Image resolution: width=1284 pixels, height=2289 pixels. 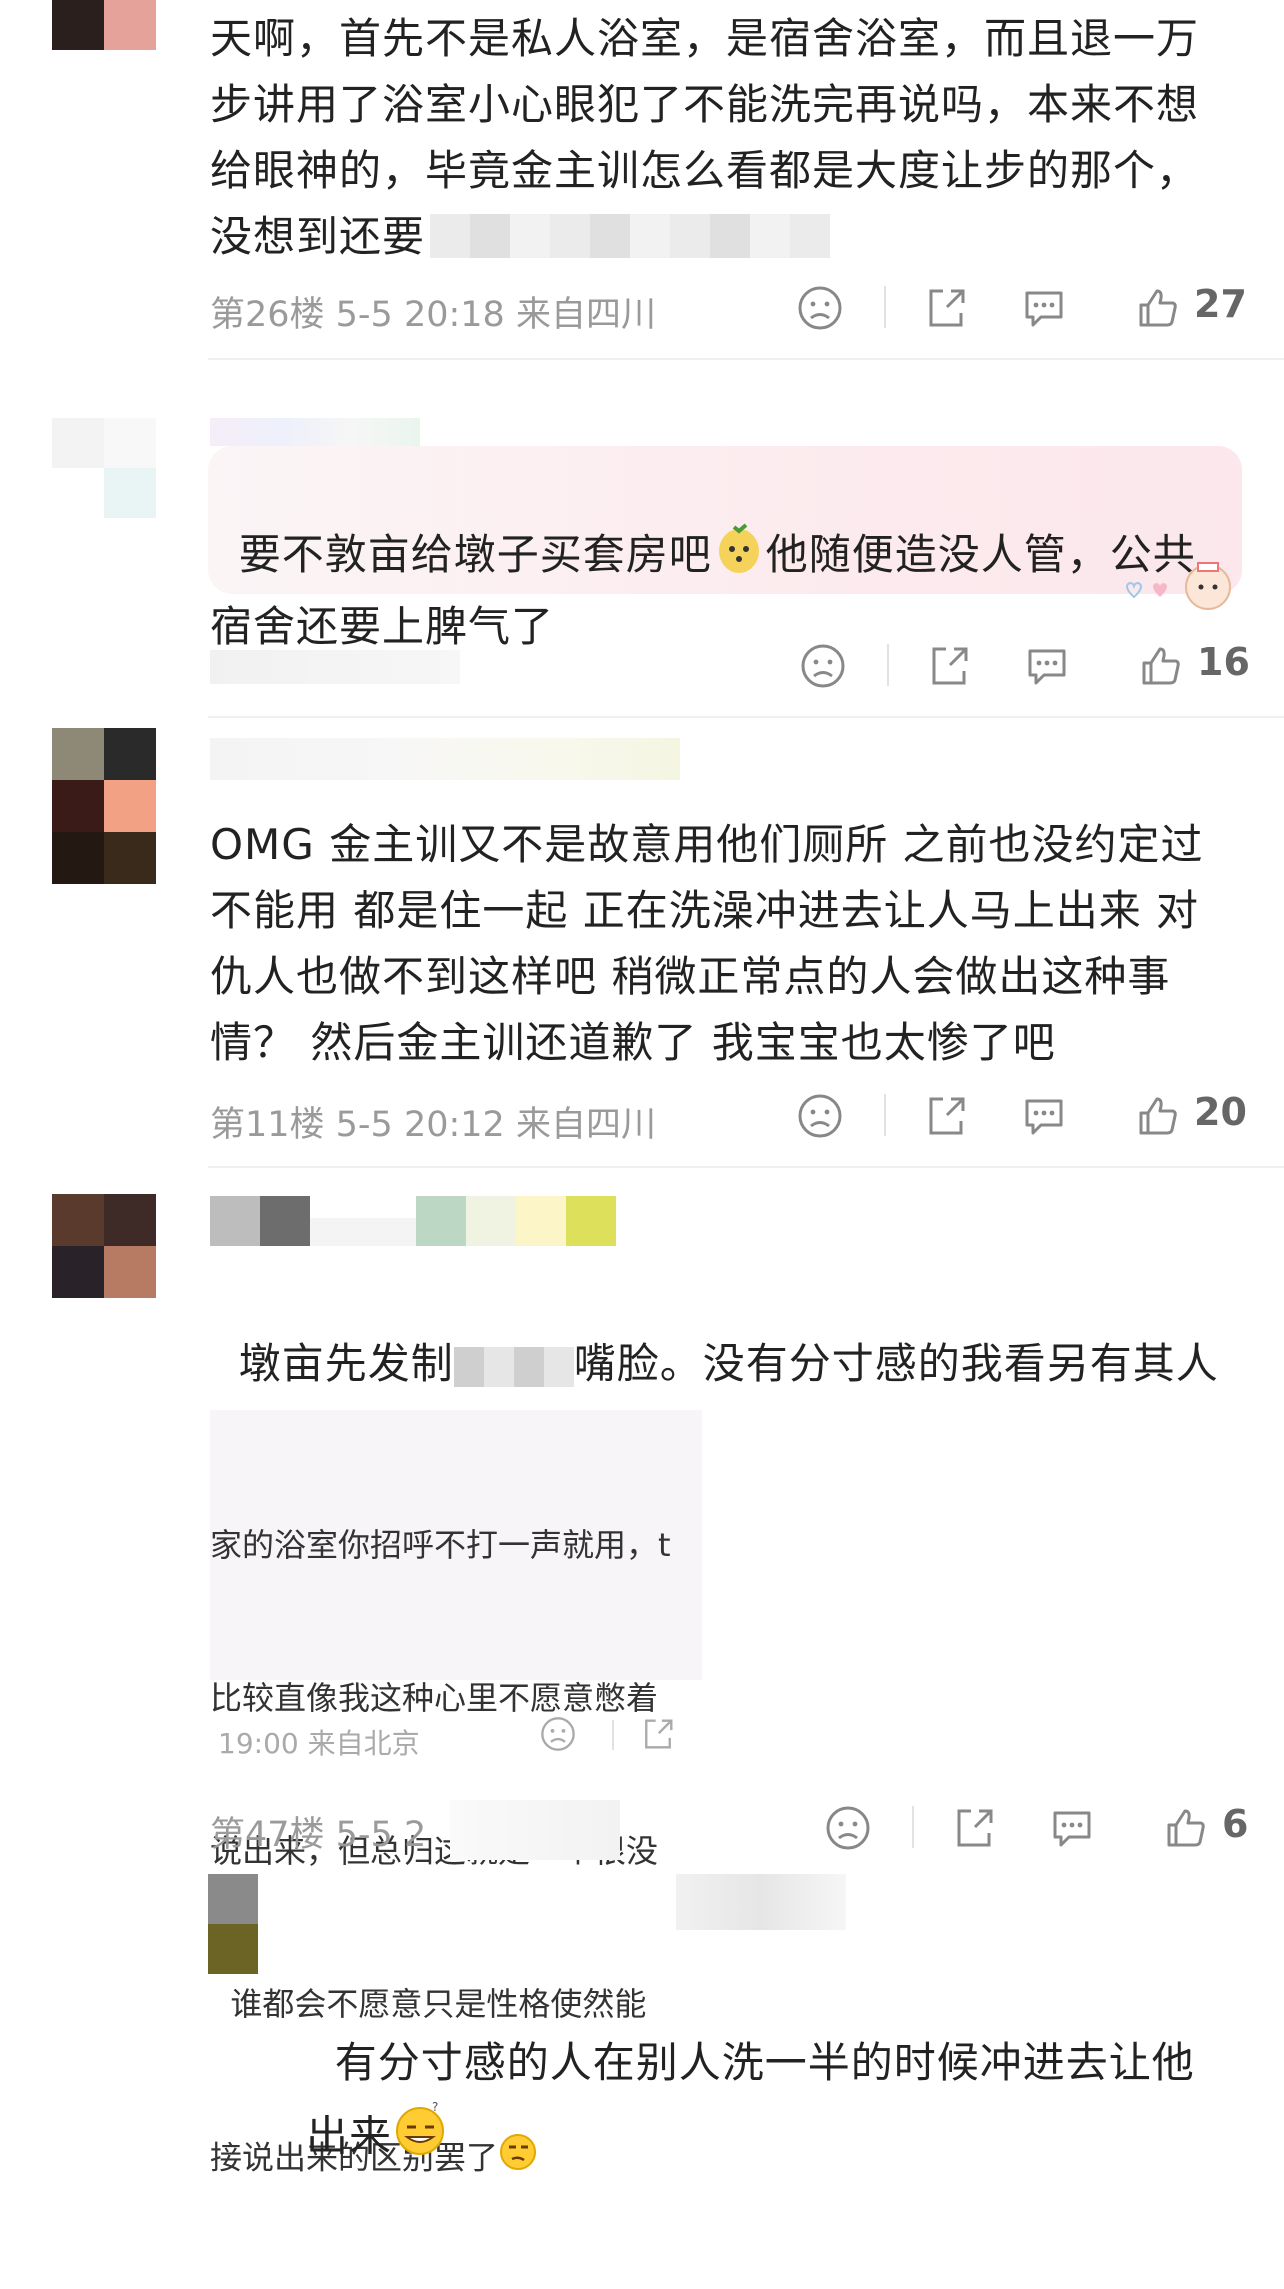 What do you see at coordinates (739, 557) in the screenshot?
I see `avocado-emoji-icon` at bounding box center [739, 557].